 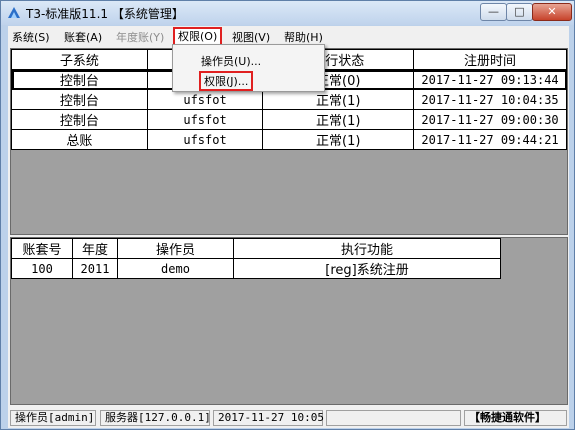 I want to click on minimize-icon: —, so click(x=493, y=11).